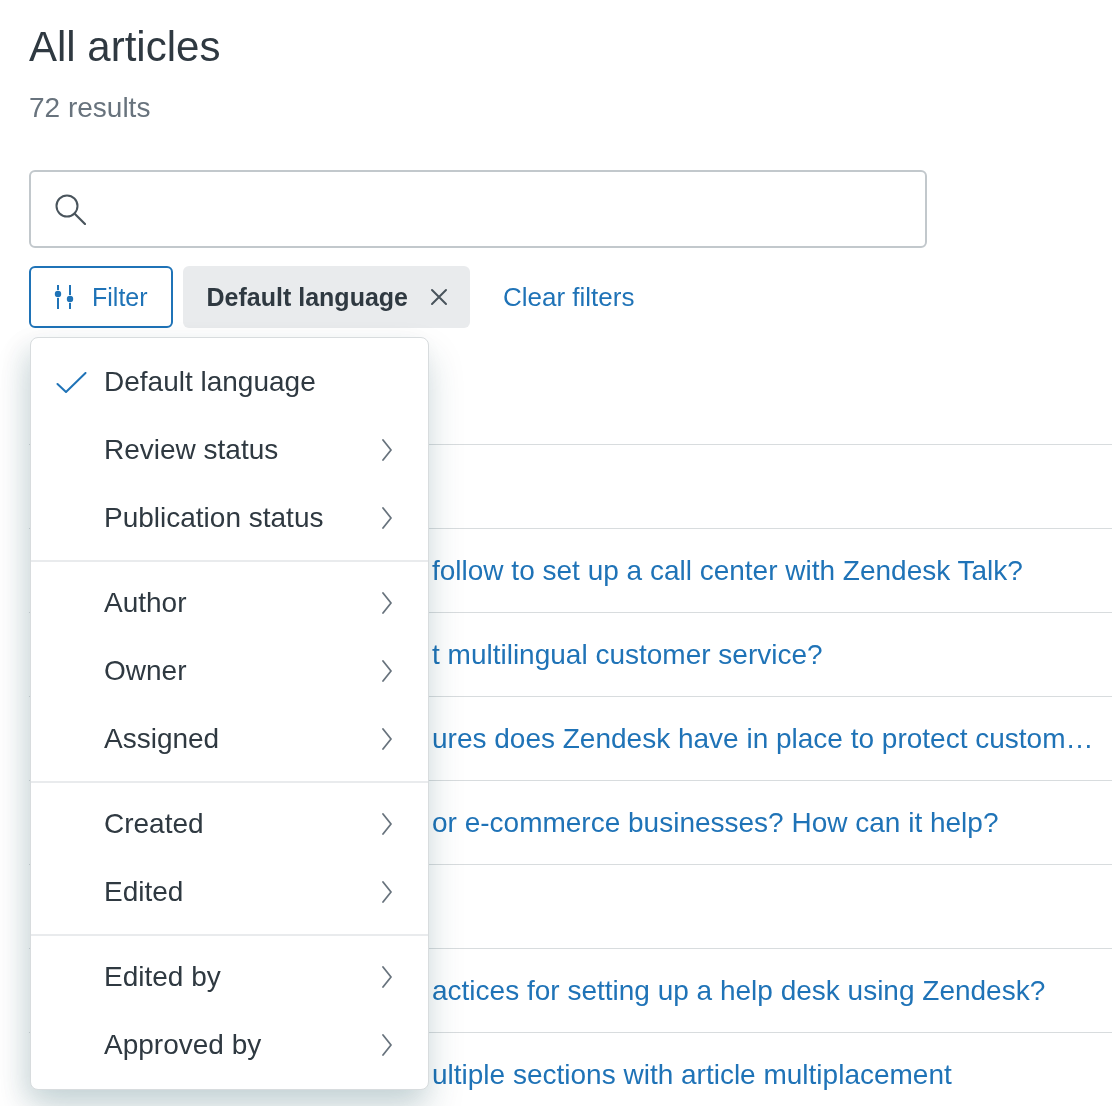 The image size is (1112, 1106). What do you see at coordinates (627, 654) in the screenshot?
I see `article-link: t multilingual customer service?` at bounding box center [627, 654].